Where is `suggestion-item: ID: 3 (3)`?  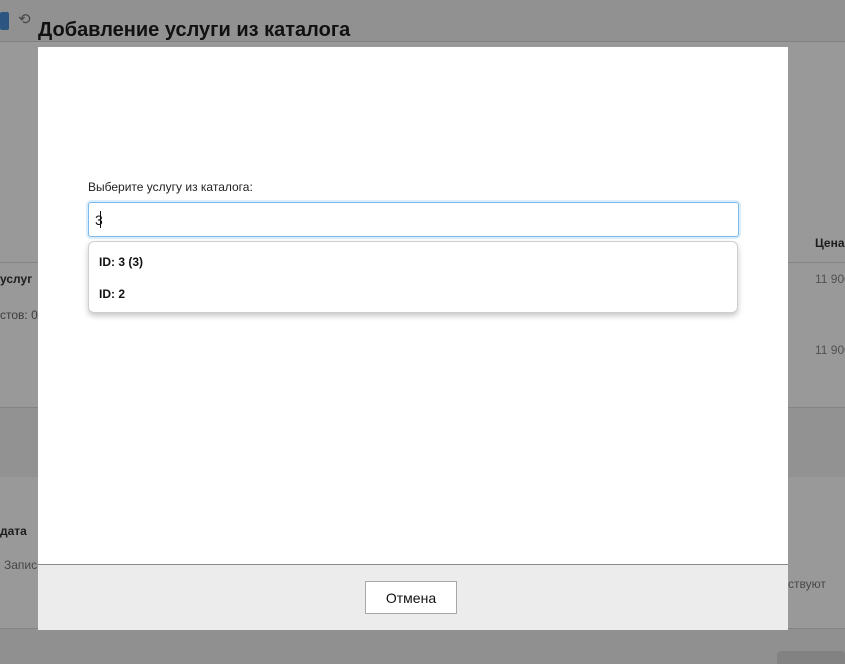
suggestion-item: ID: 3 (3) is located at coordinates (121, 262).